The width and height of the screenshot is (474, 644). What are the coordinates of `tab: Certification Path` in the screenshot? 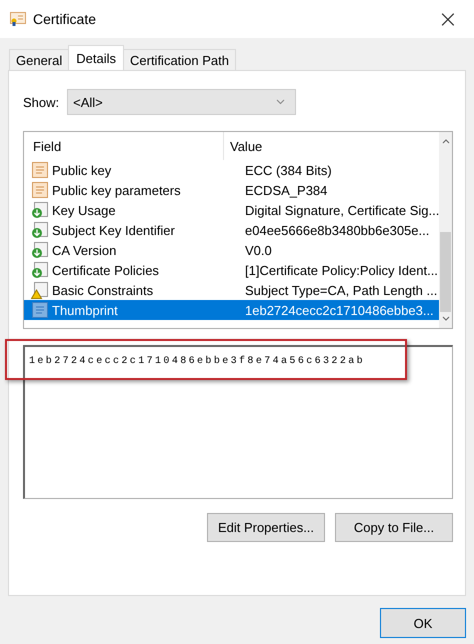 It's located at (179, 59).